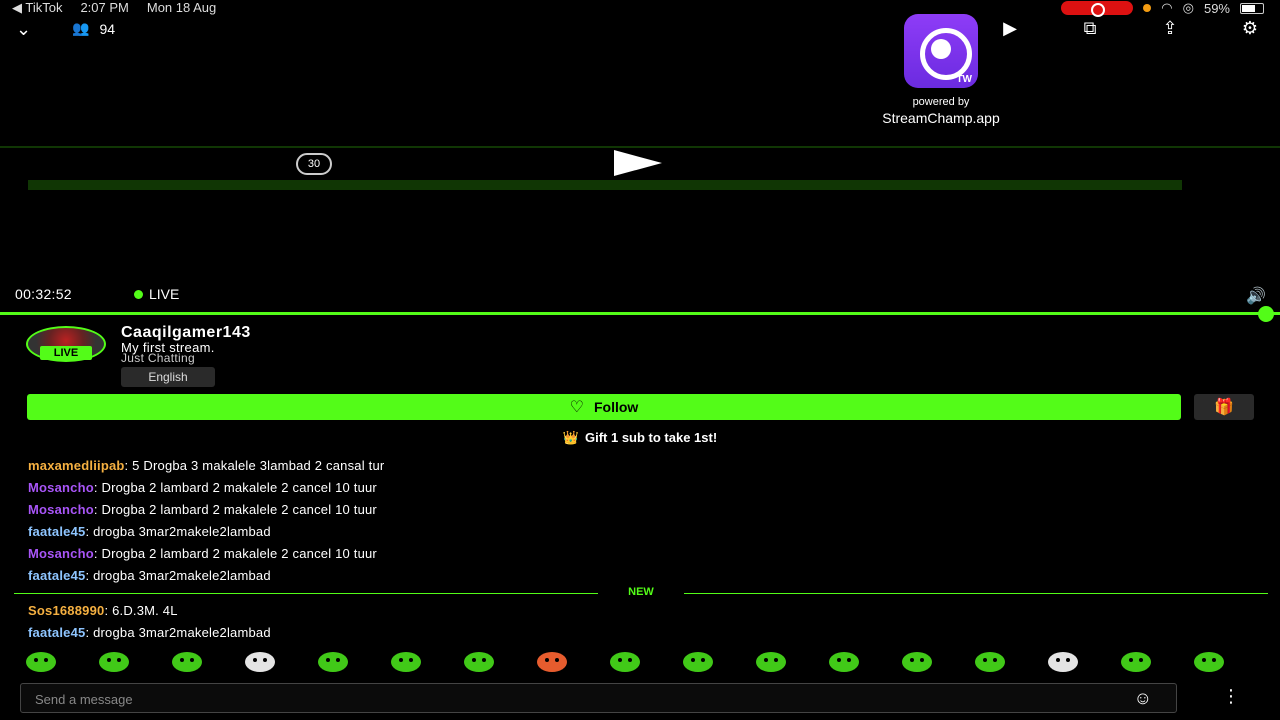  I want to click on viewer-count: 👥 94, so click(93, 28).